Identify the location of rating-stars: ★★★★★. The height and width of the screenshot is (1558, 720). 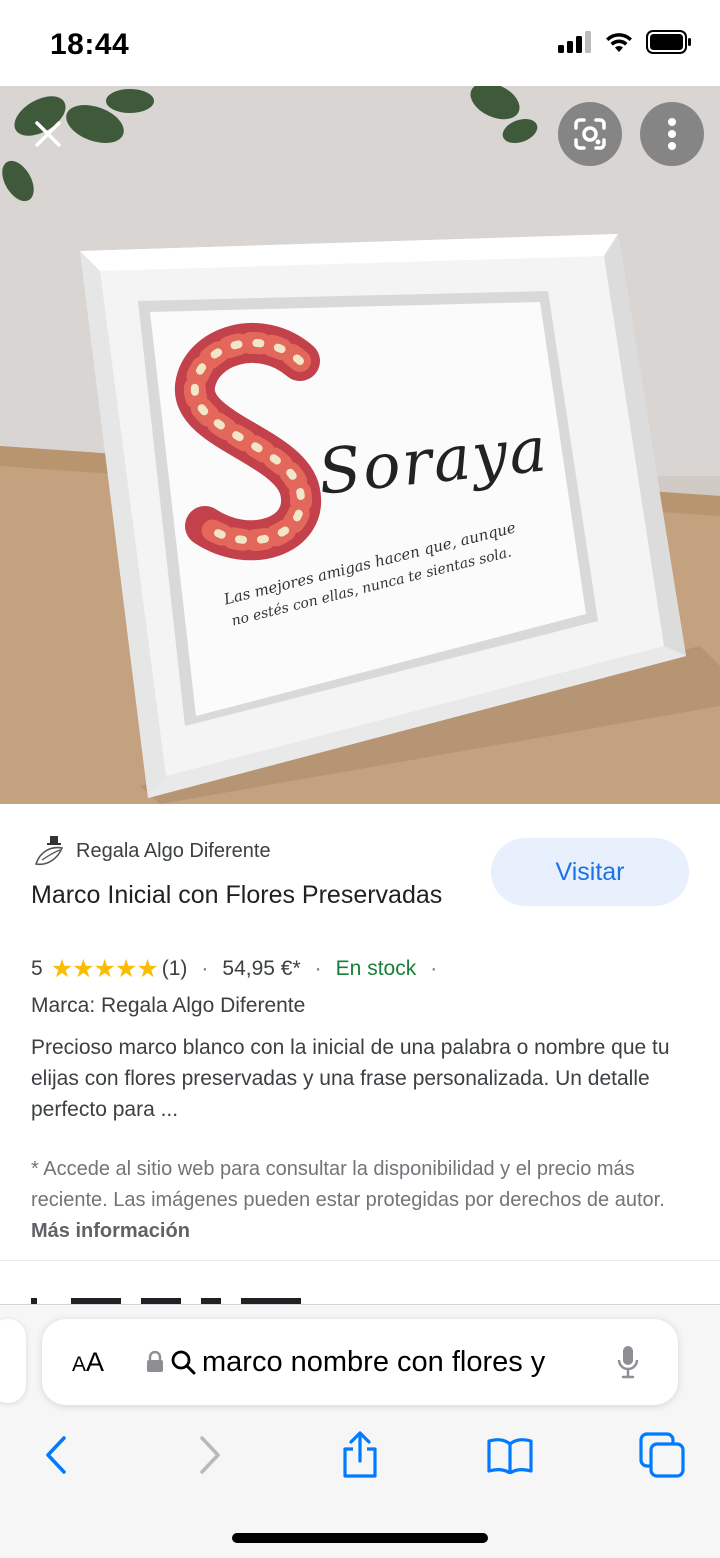
(104, 969).